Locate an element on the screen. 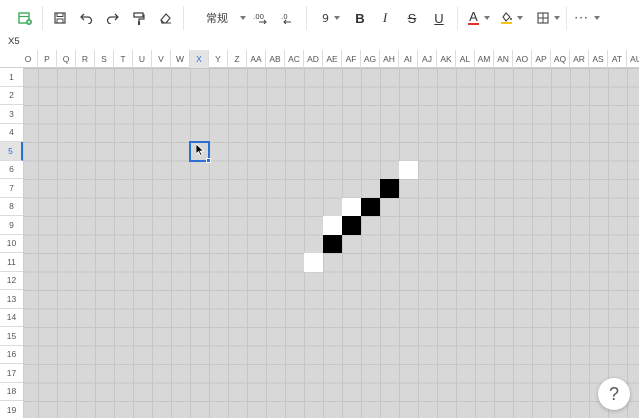 This screenshot has height=418, width=639. column-header-af: AF is located at coordinates (351, 59).